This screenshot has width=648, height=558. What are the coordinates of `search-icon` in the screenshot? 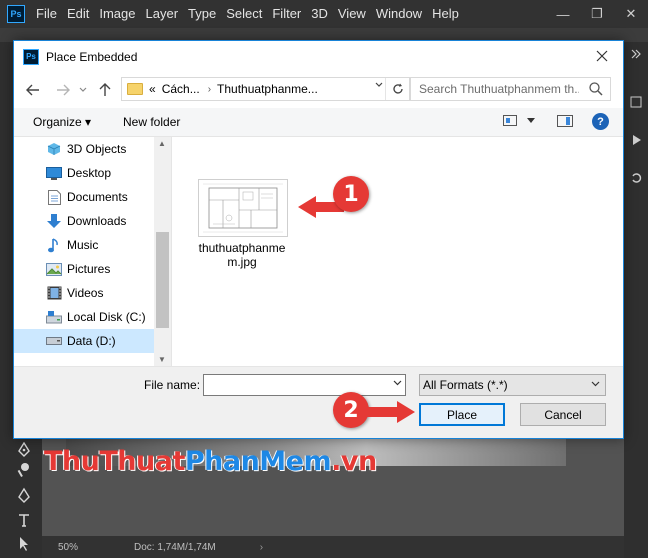 It's located at (596, 89).